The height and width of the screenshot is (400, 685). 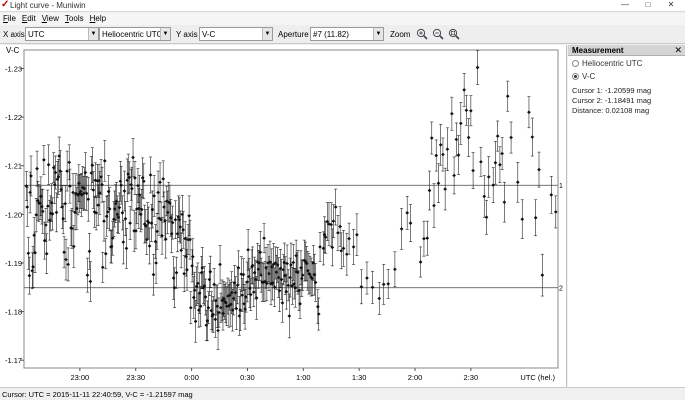 What do you see at coordinates (50, 19) in the screenshot?
I see `menu-view: View` at bounding box center [50, 19].